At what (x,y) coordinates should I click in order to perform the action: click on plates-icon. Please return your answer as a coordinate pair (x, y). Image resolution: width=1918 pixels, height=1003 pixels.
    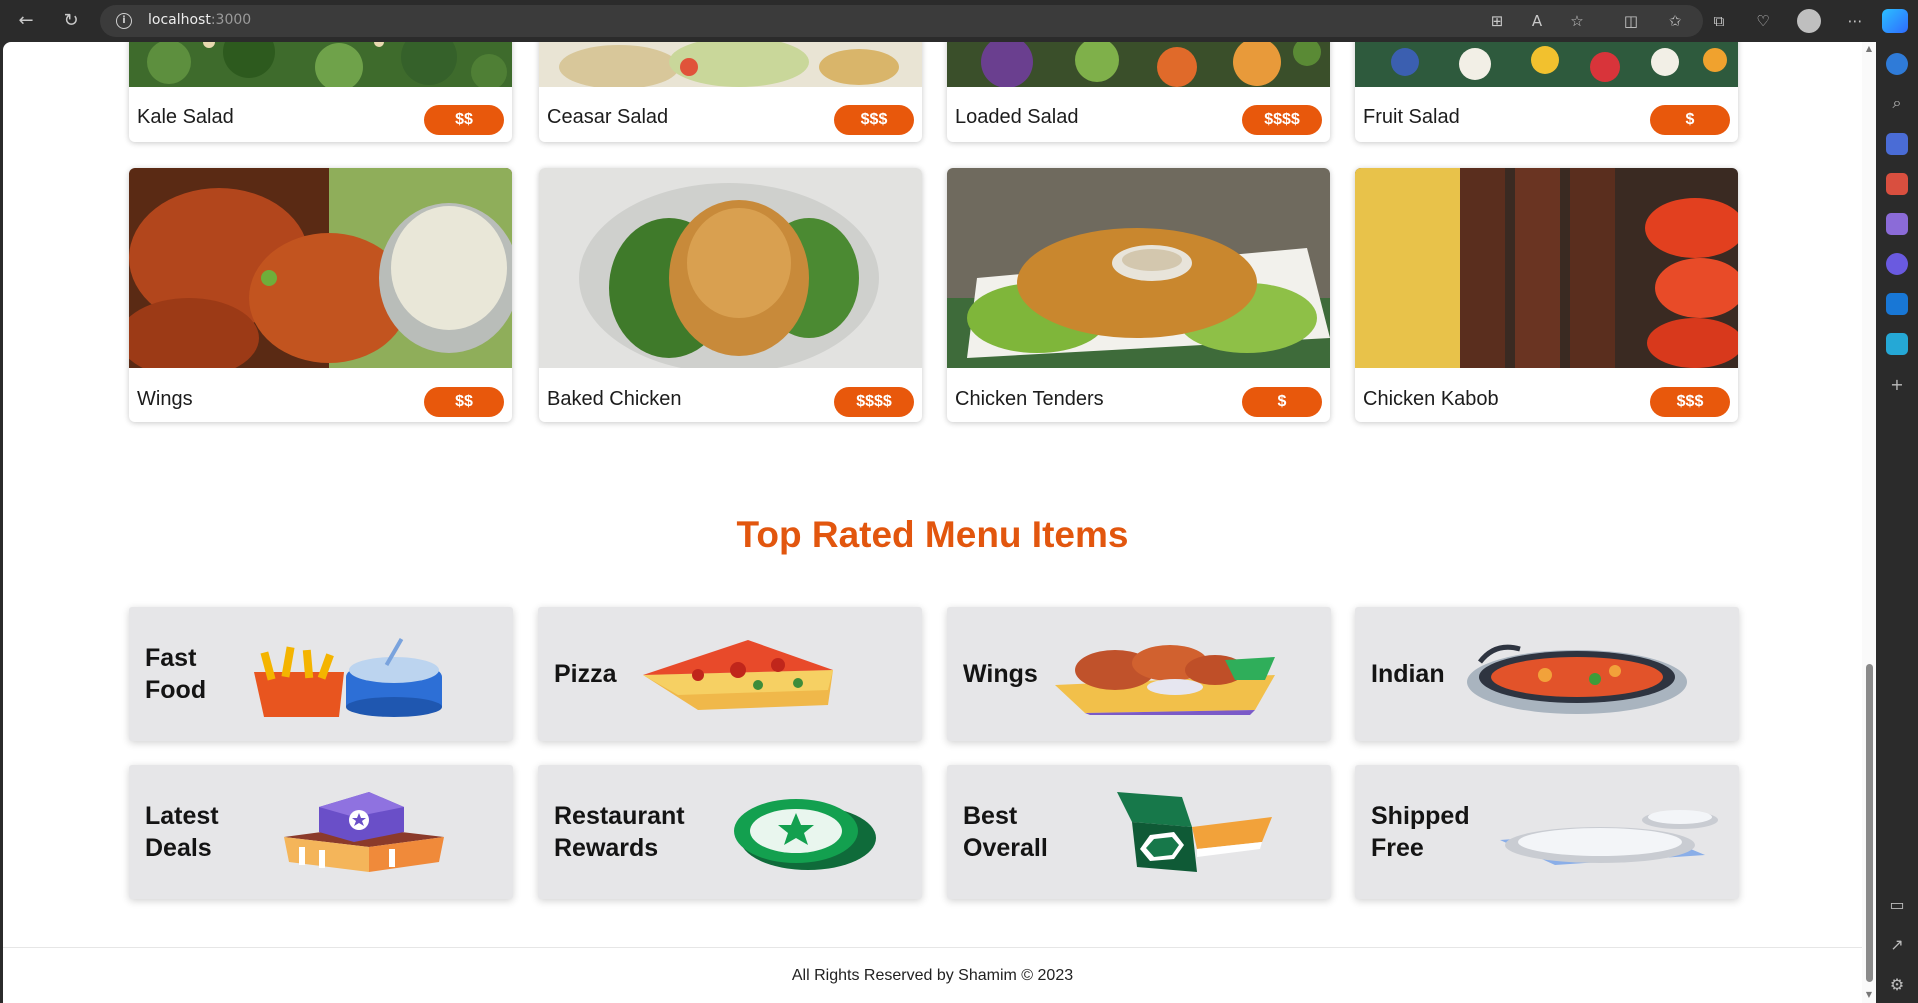
    Looking at the image, I should click on (1609, 837).